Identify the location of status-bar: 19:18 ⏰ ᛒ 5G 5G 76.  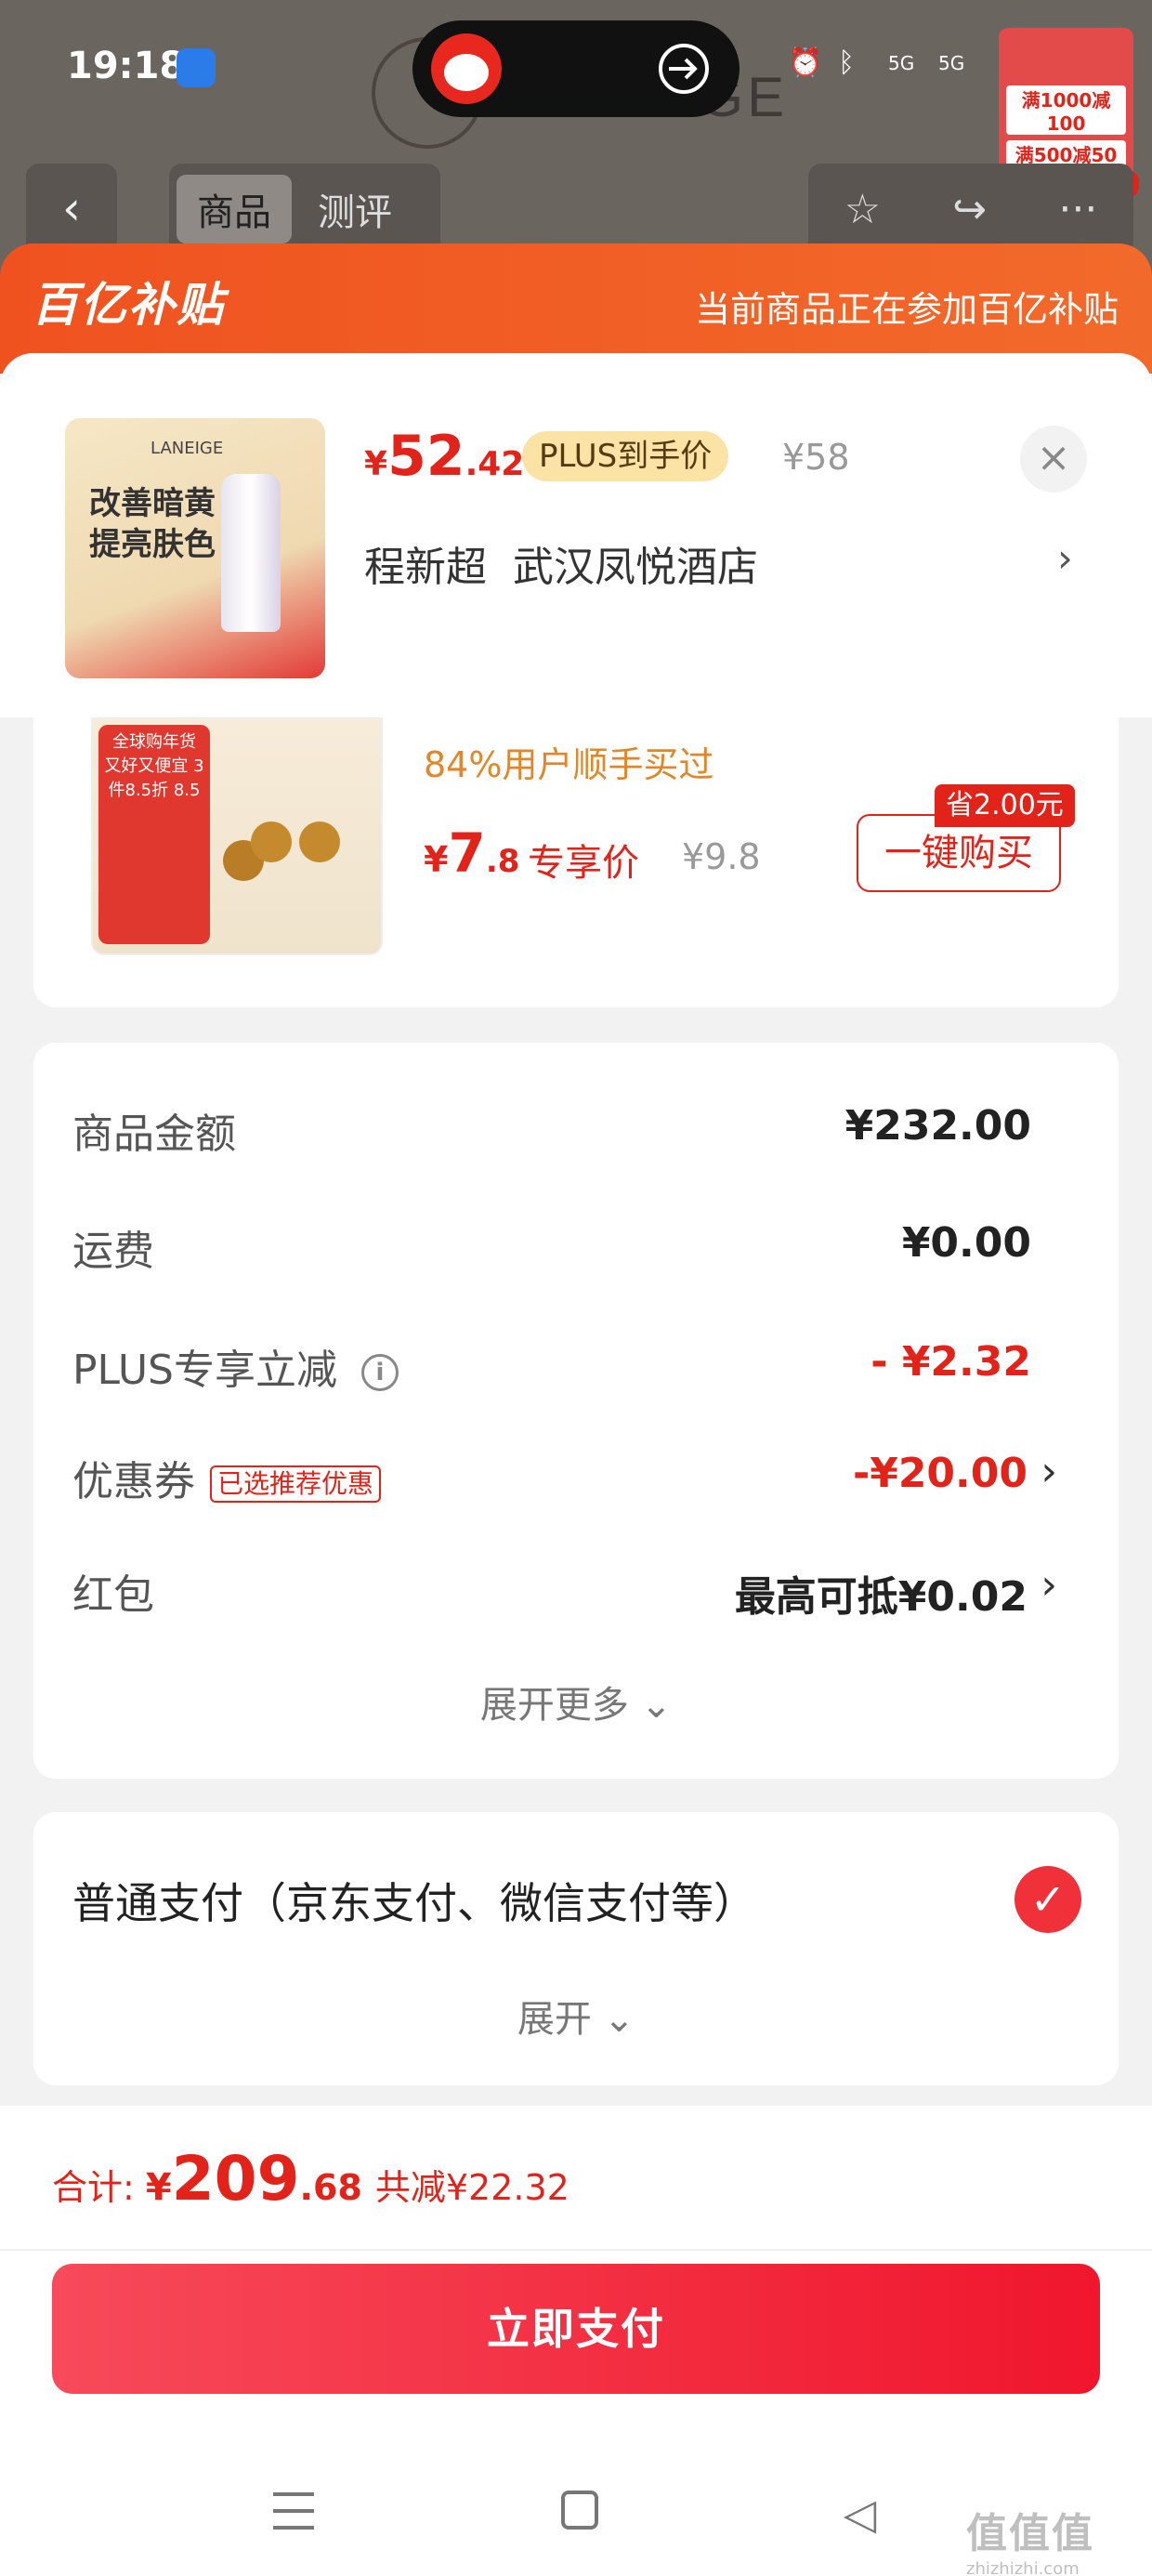
(576, 69).